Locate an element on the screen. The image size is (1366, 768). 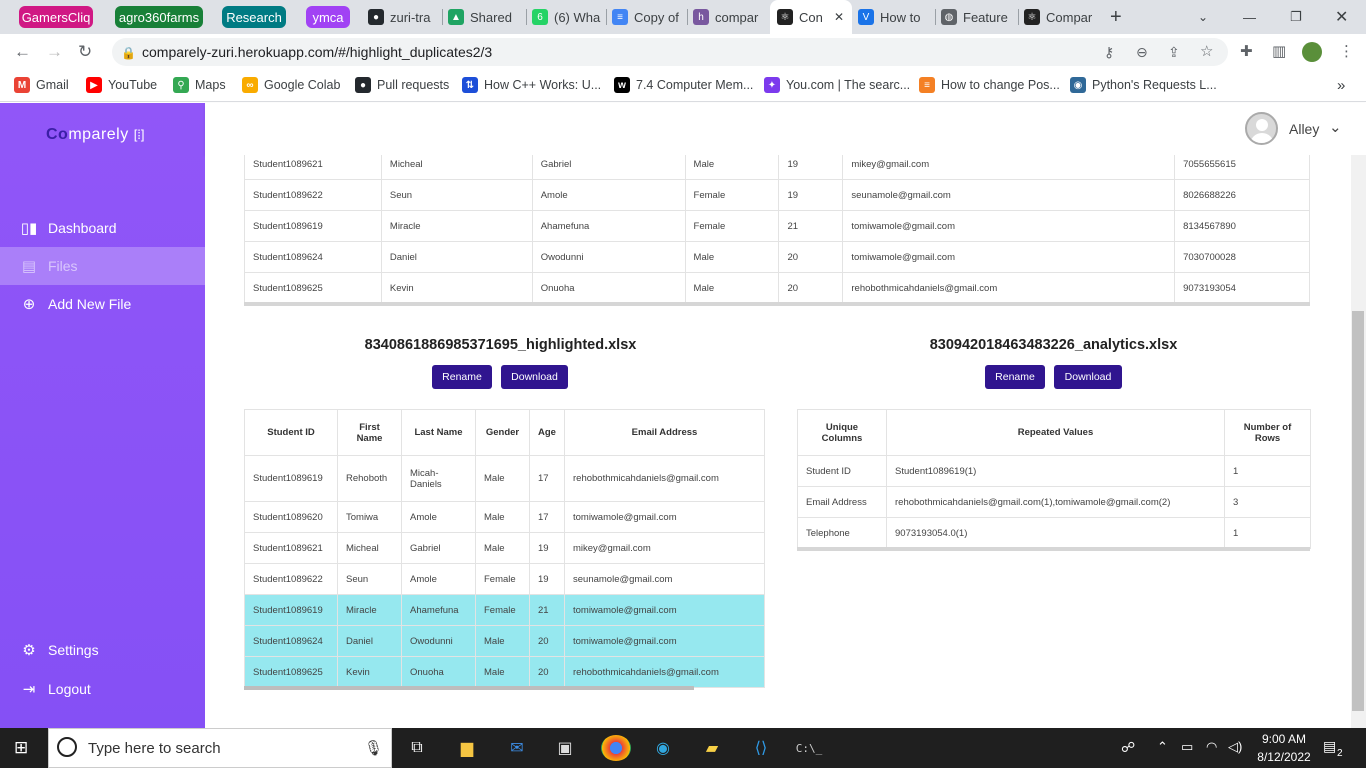
chevron-down-icon: ⌄ is located at coordinates (1335, 127).